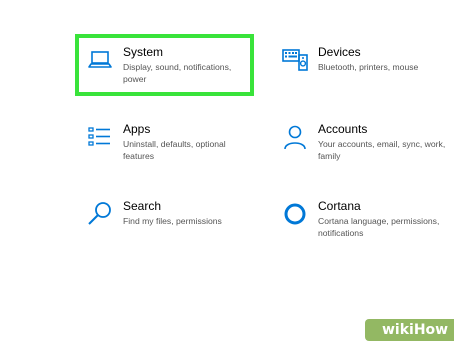 The height and width of the screenshot is (345, 460). I want to click on cortana-ring-icon, so click(295, 214).